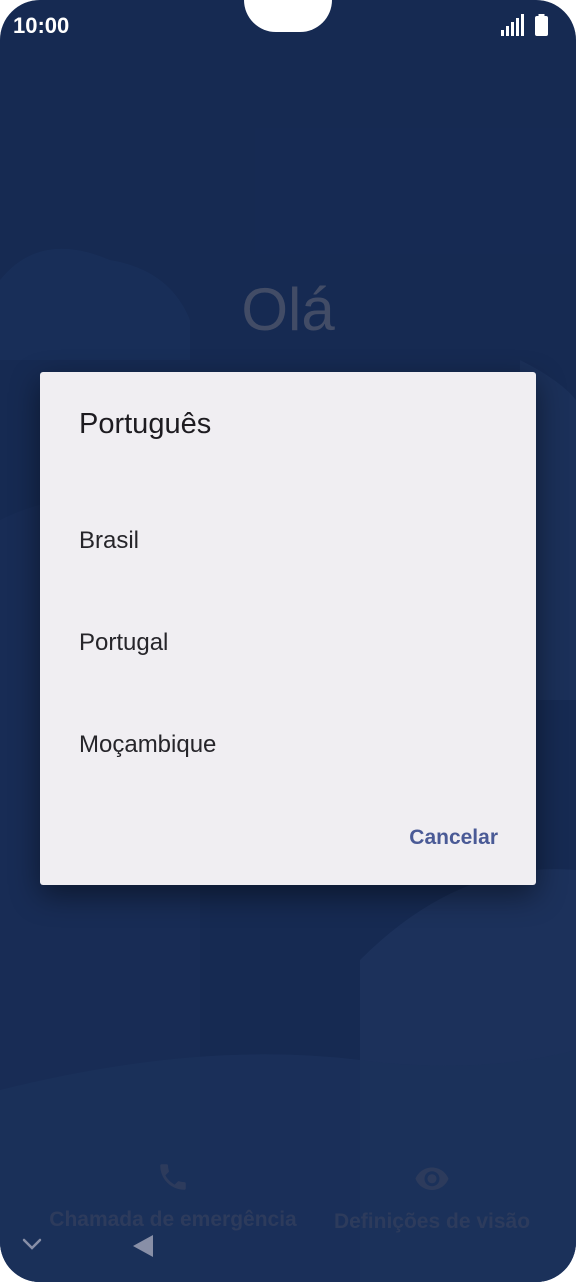 This screenshot has width=576, height=1282. I want to click on option-label: Moçambique, so click(148, 744).